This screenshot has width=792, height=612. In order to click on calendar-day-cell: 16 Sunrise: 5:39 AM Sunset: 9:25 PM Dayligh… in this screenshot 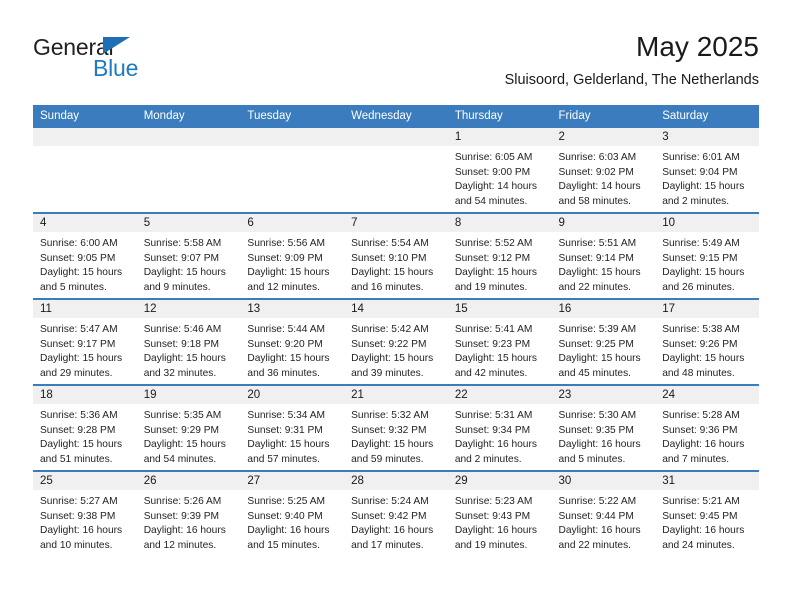, I will do `click(603, 341)`.